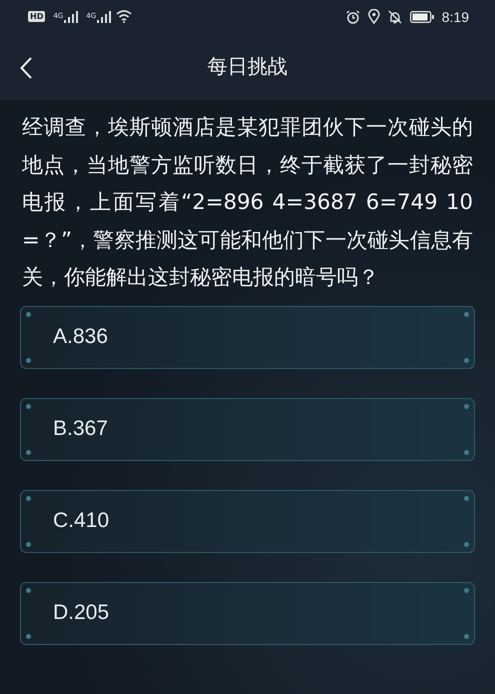 Image resolution: width=495 pixels, height=694 pixels. What do you see at coordinates (374, 16) in the screenshot?
I see `location-icon` at bounding box center [374, 16].